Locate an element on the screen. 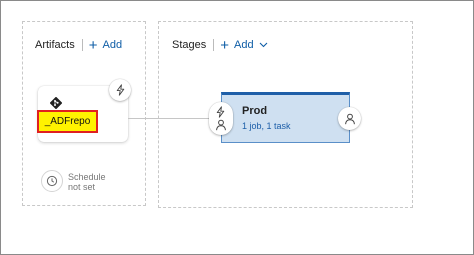  add-artifact-button: + Add is located at coordinates (105, 45).